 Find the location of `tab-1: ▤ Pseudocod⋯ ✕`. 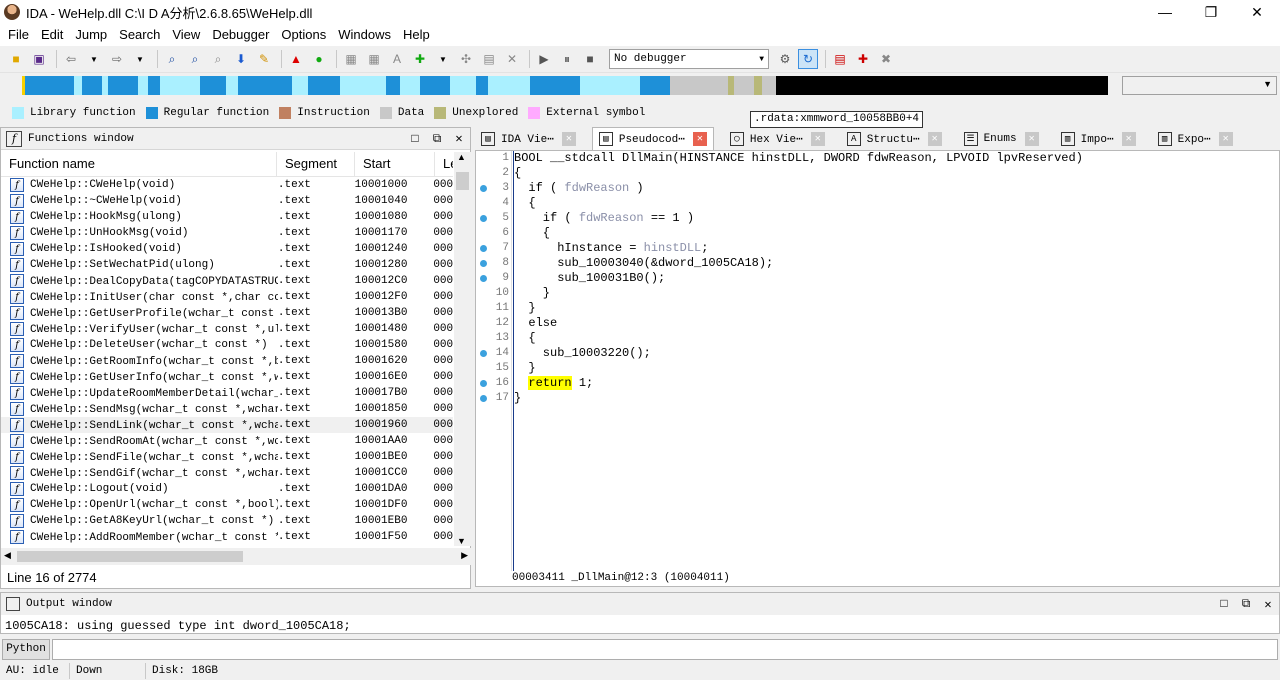

tab-1: ▤ Pseudocod⋯ ✕ is located at coordinates (652, 138).